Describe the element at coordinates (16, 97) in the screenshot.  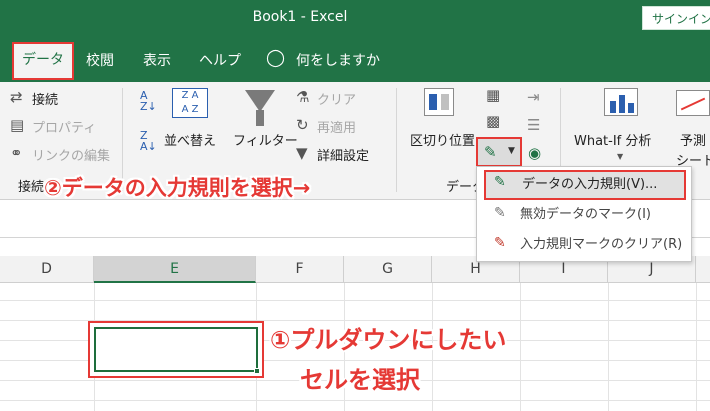
I see `connection-icon: ⇄` at that location.